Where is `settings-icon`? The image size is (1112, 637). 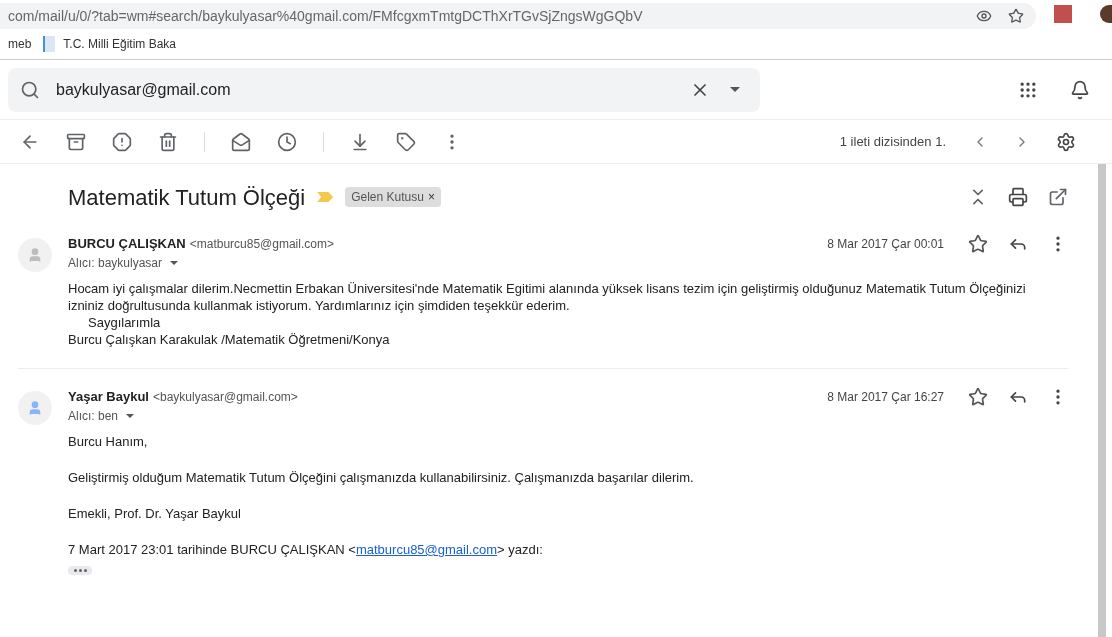 settings-icon is located at coordinates (1066, 141).